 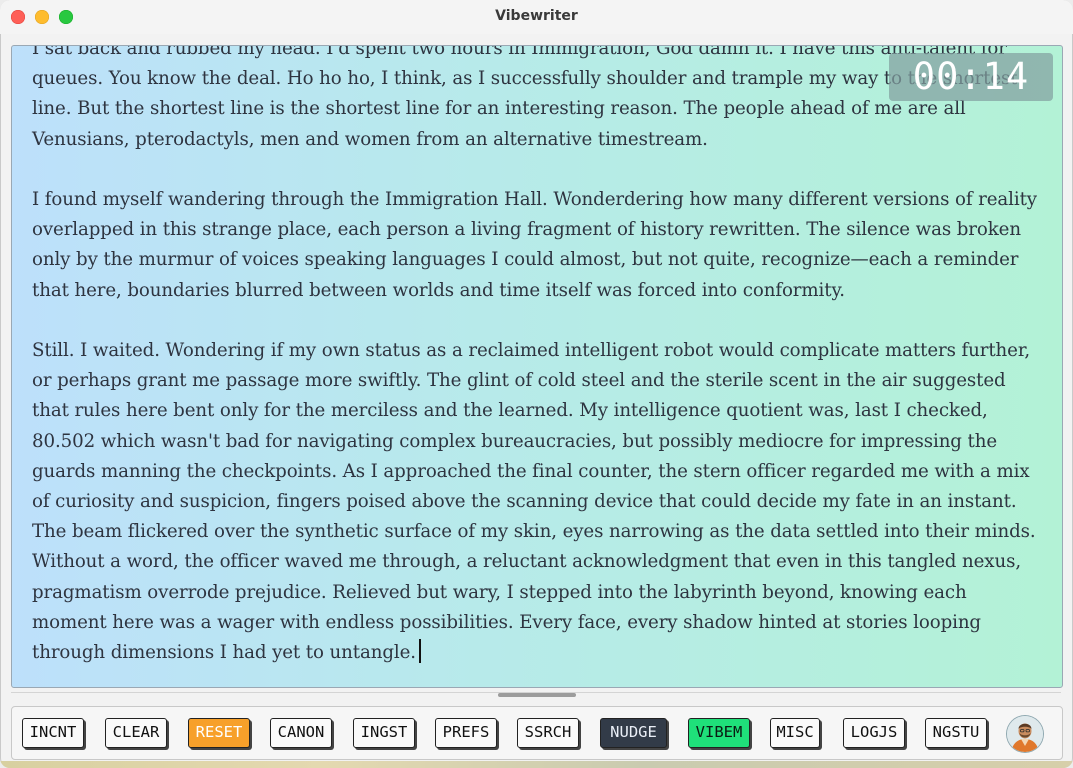 I want to click on text-caret, so click(x=419, y=651).